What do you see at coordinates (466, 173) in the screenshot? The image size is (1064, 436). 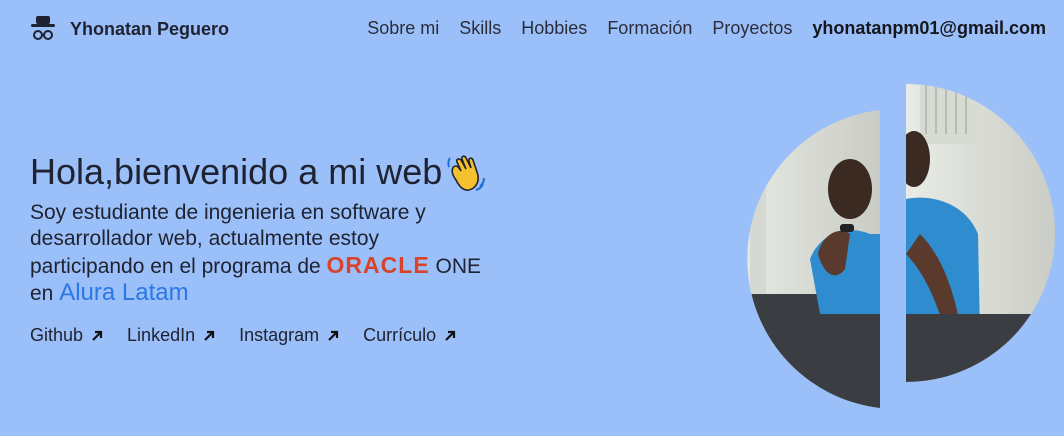 I see `waving-hand-icon` at bounding box center [466, 173].